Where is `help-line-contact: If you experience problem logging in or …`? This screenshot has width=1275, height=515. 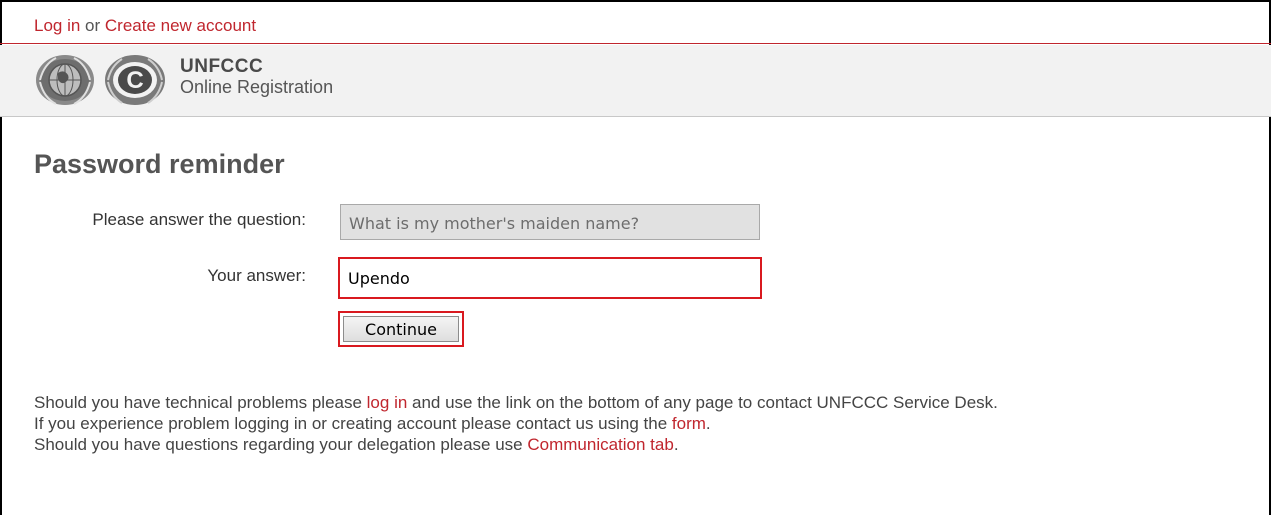 help-line-contact: If you experience problem logging in or … is located at coordinates (516, 423).